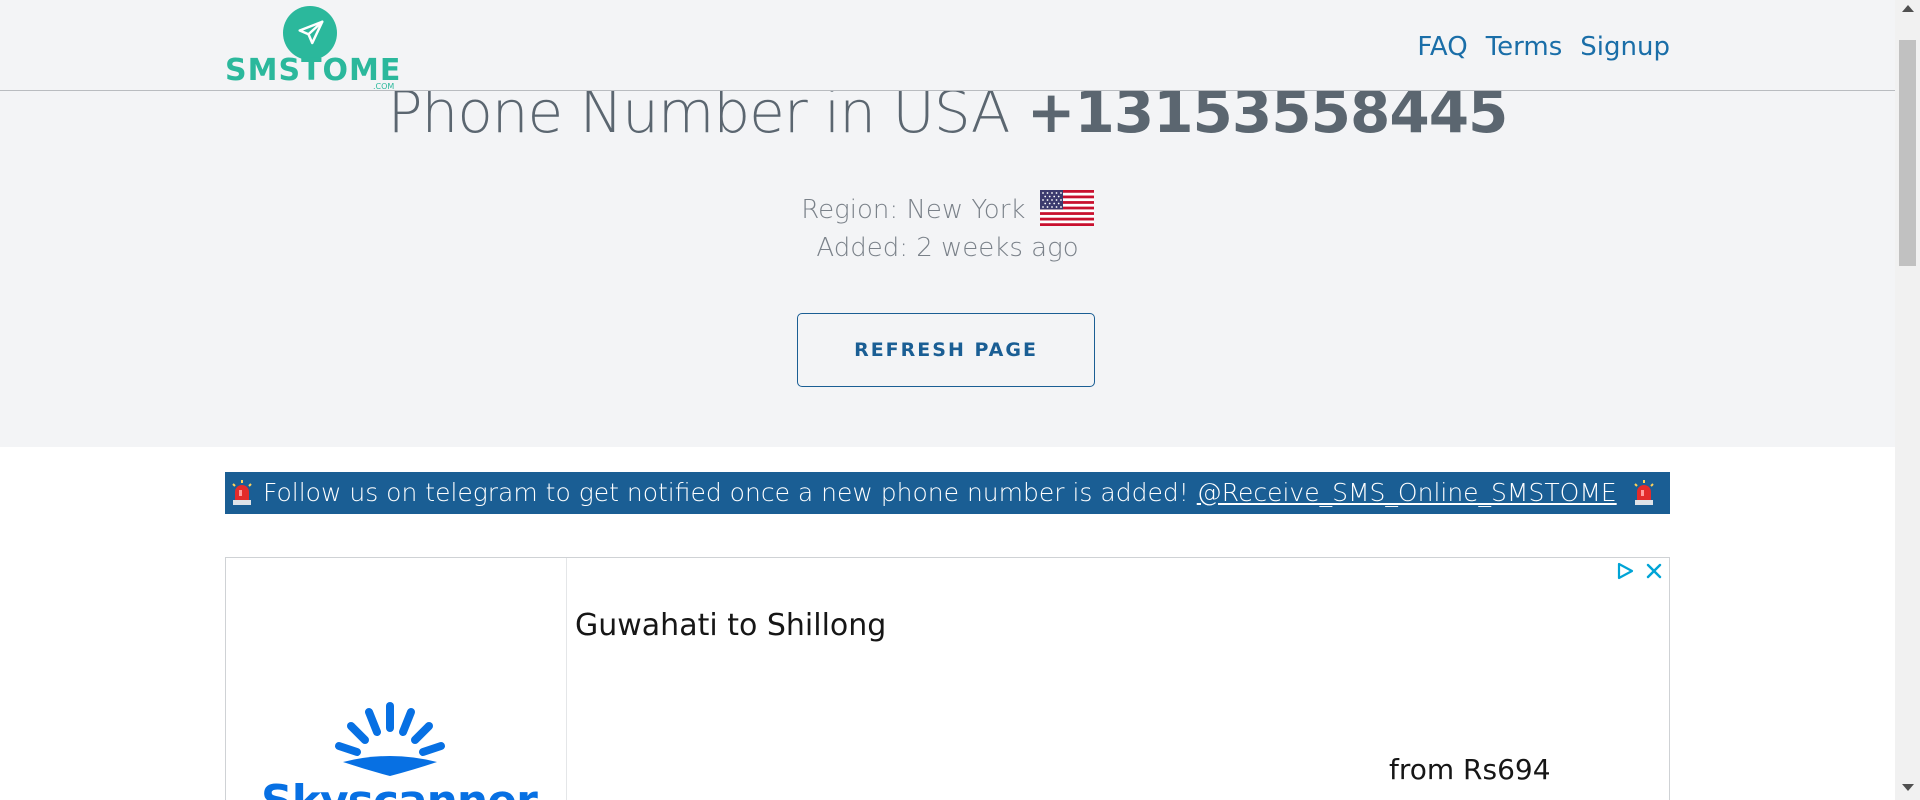  I want to click on navbar: SMSTOME .COM FAQ Terms Signup, so click(947, 45).